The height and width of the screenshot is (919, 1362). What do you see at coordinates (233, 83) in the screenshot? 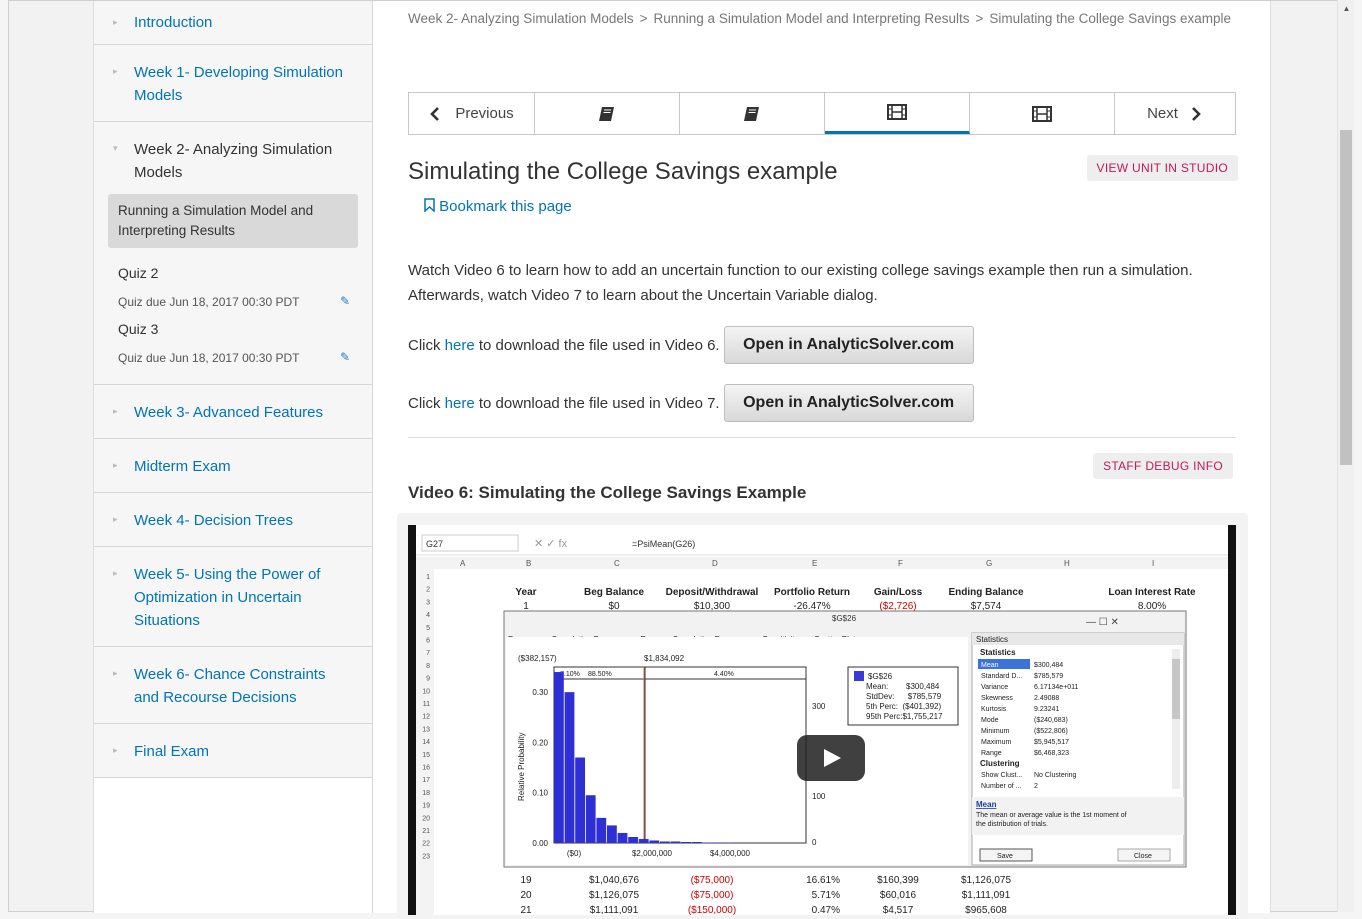
I see `sidebar-section-week1: ▸ Week 1- Developing Simulation Models` at bounding box center [233, 83].